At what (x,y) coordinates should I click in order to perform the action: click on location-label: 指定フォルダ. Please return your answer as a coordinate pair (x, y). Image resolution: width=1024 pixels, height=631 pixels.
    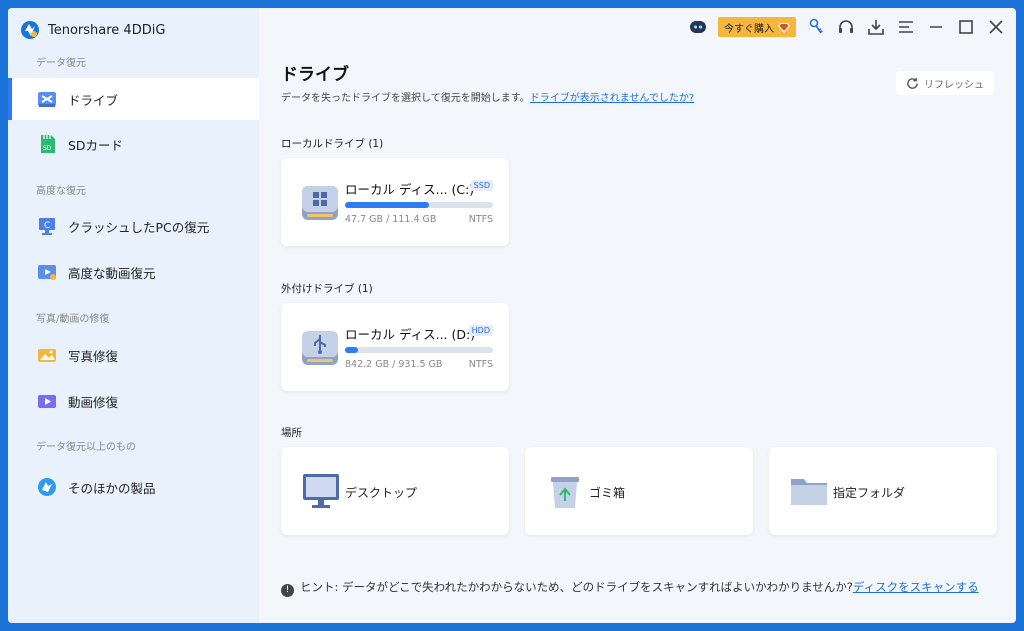
    Looking at the image, I should click on (869, 493).